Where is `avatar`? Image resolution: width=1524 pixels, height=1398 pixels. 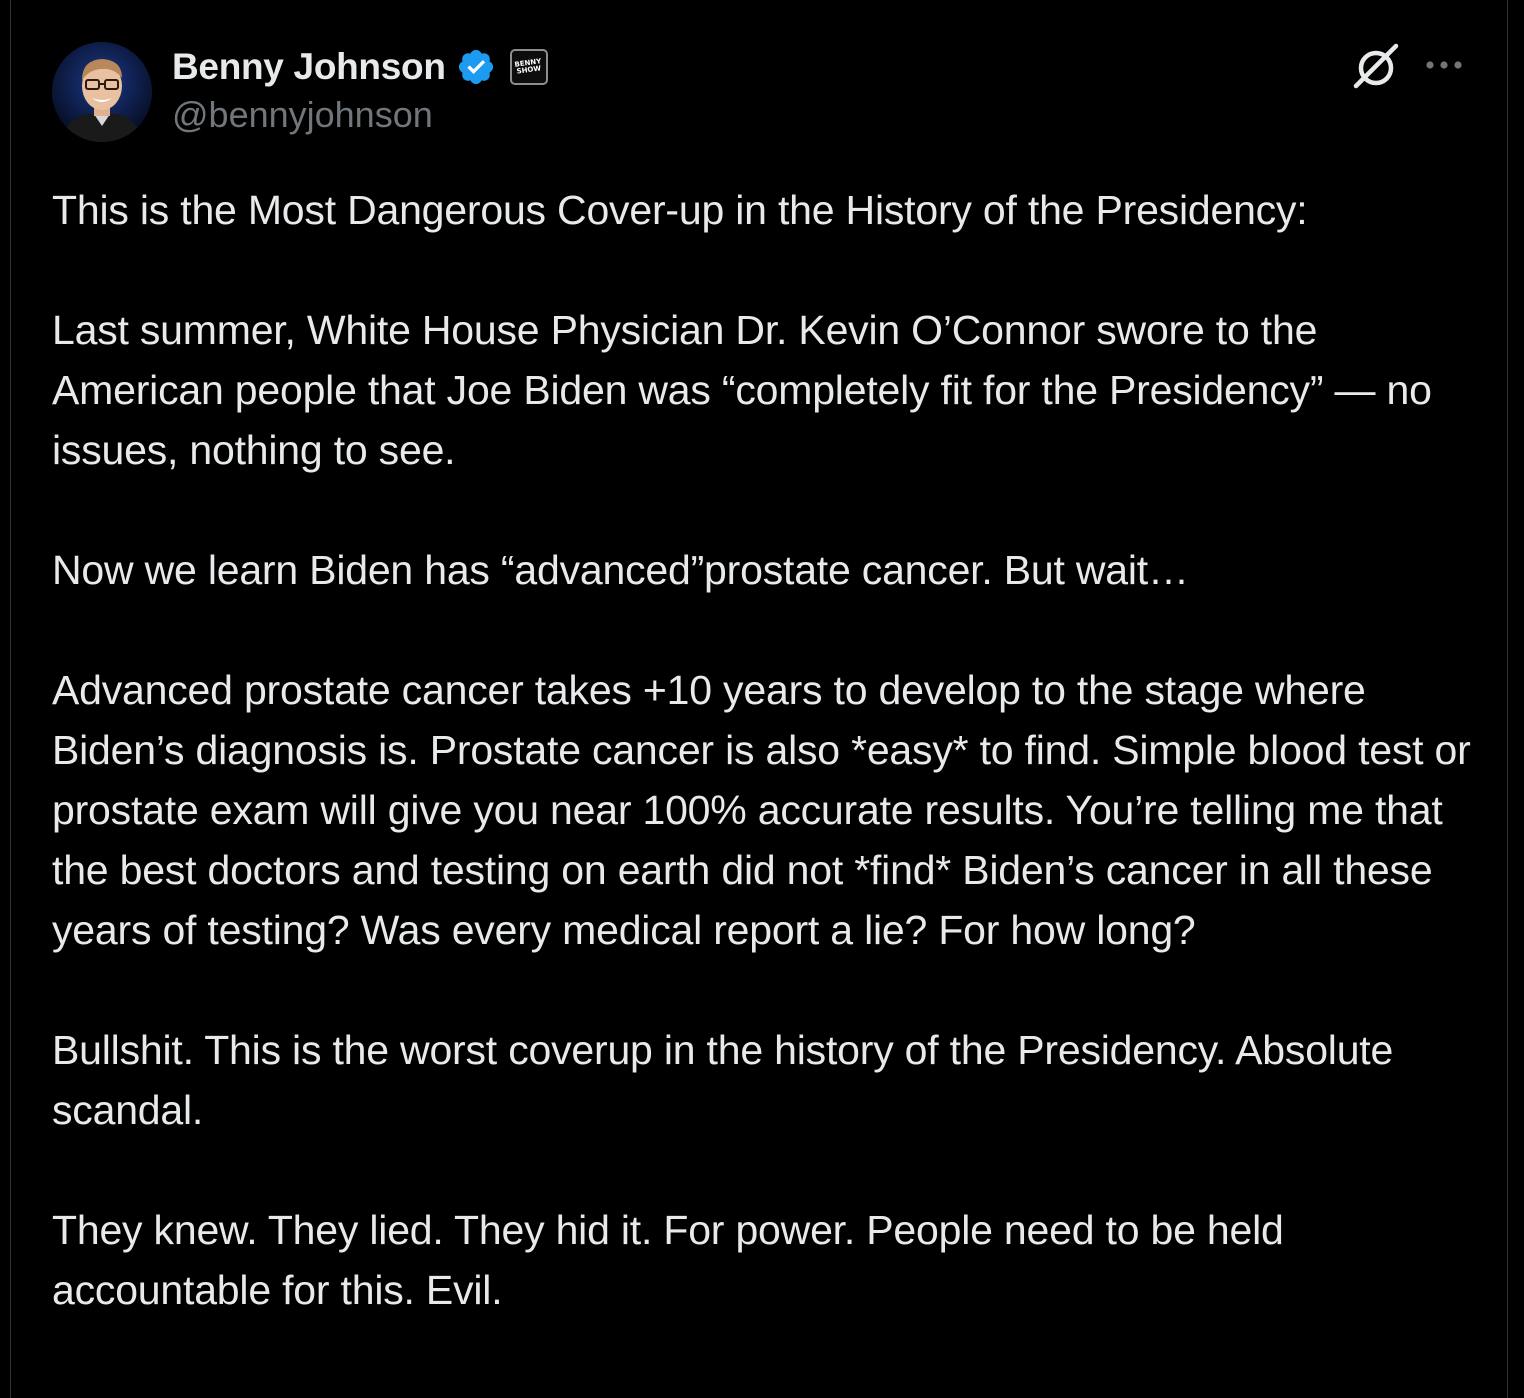 avatar is located at coordinates (102, 92).